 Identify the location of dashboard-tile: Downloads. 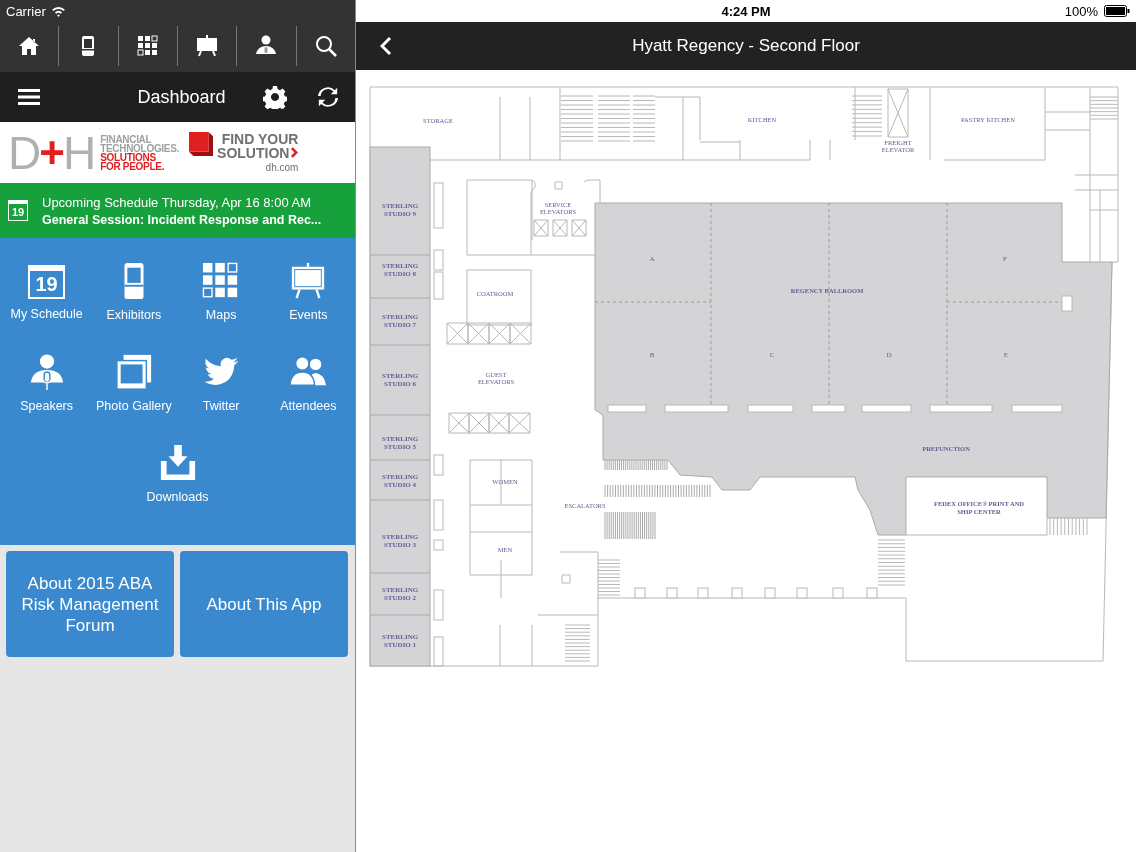
(177, 486).